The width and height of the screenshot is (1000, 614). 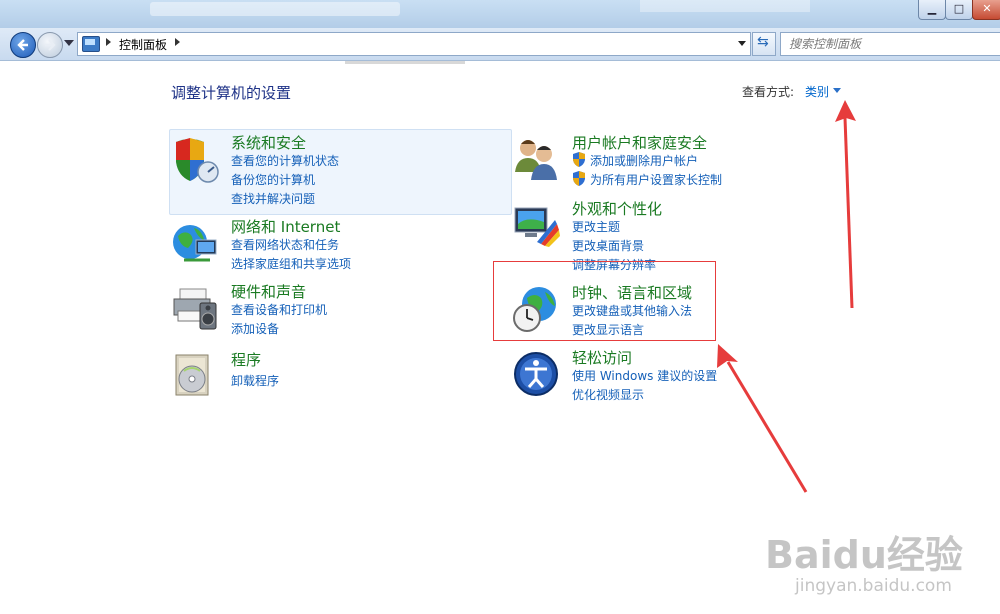 What do you see at coordinates (786, 296) in the screenshot?
I see `annotation-arrows` at bounding box center [786, 296].